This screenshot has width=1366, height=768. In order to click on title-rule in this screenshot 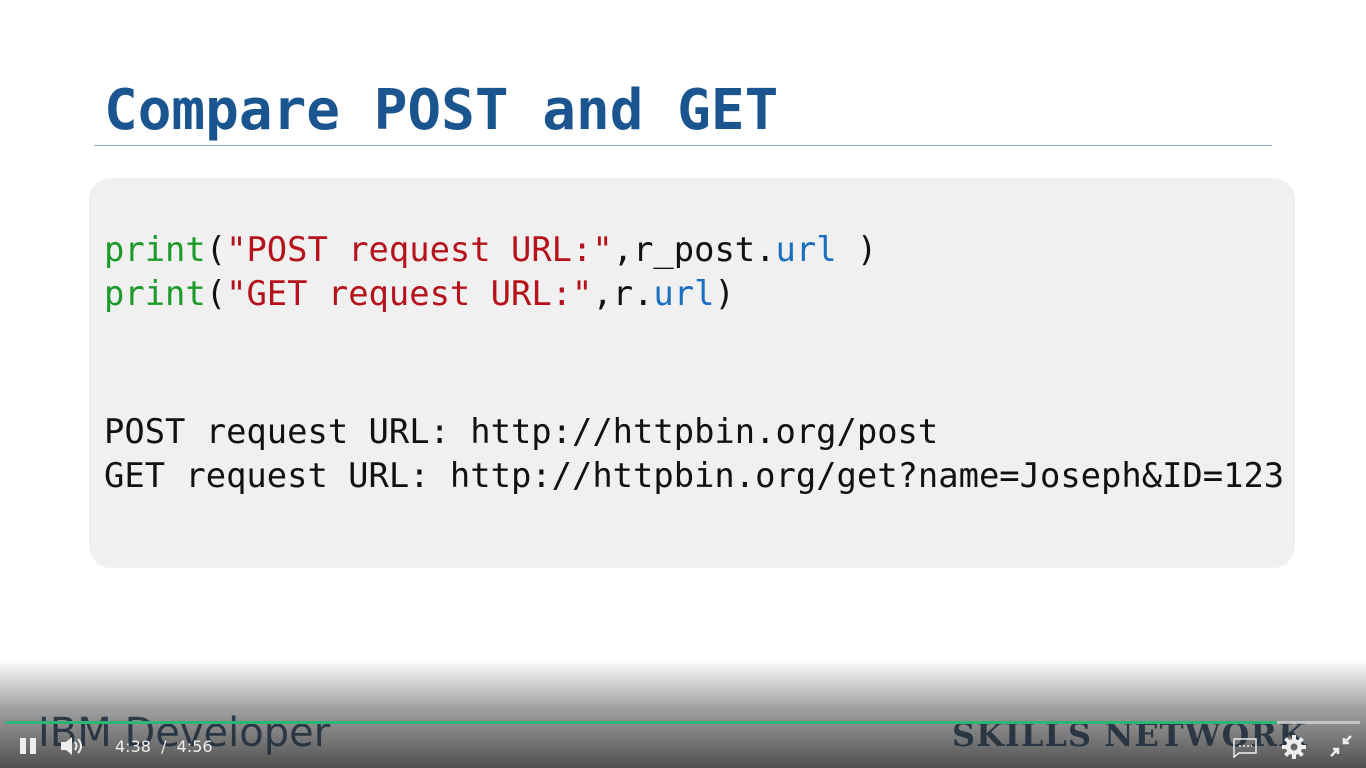, I will do `click(683, 145)`.